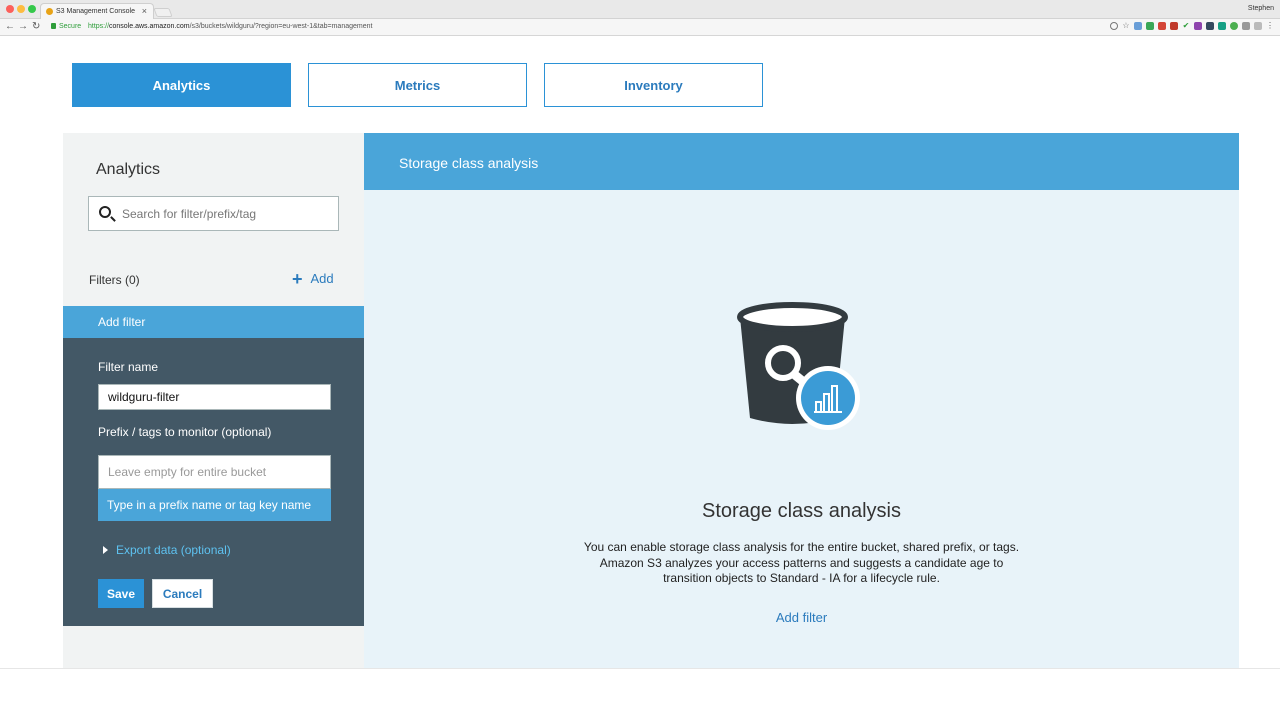 The image size is (1280, 720). I want to click on sidebar-title: Analytics, so click(128, 169).